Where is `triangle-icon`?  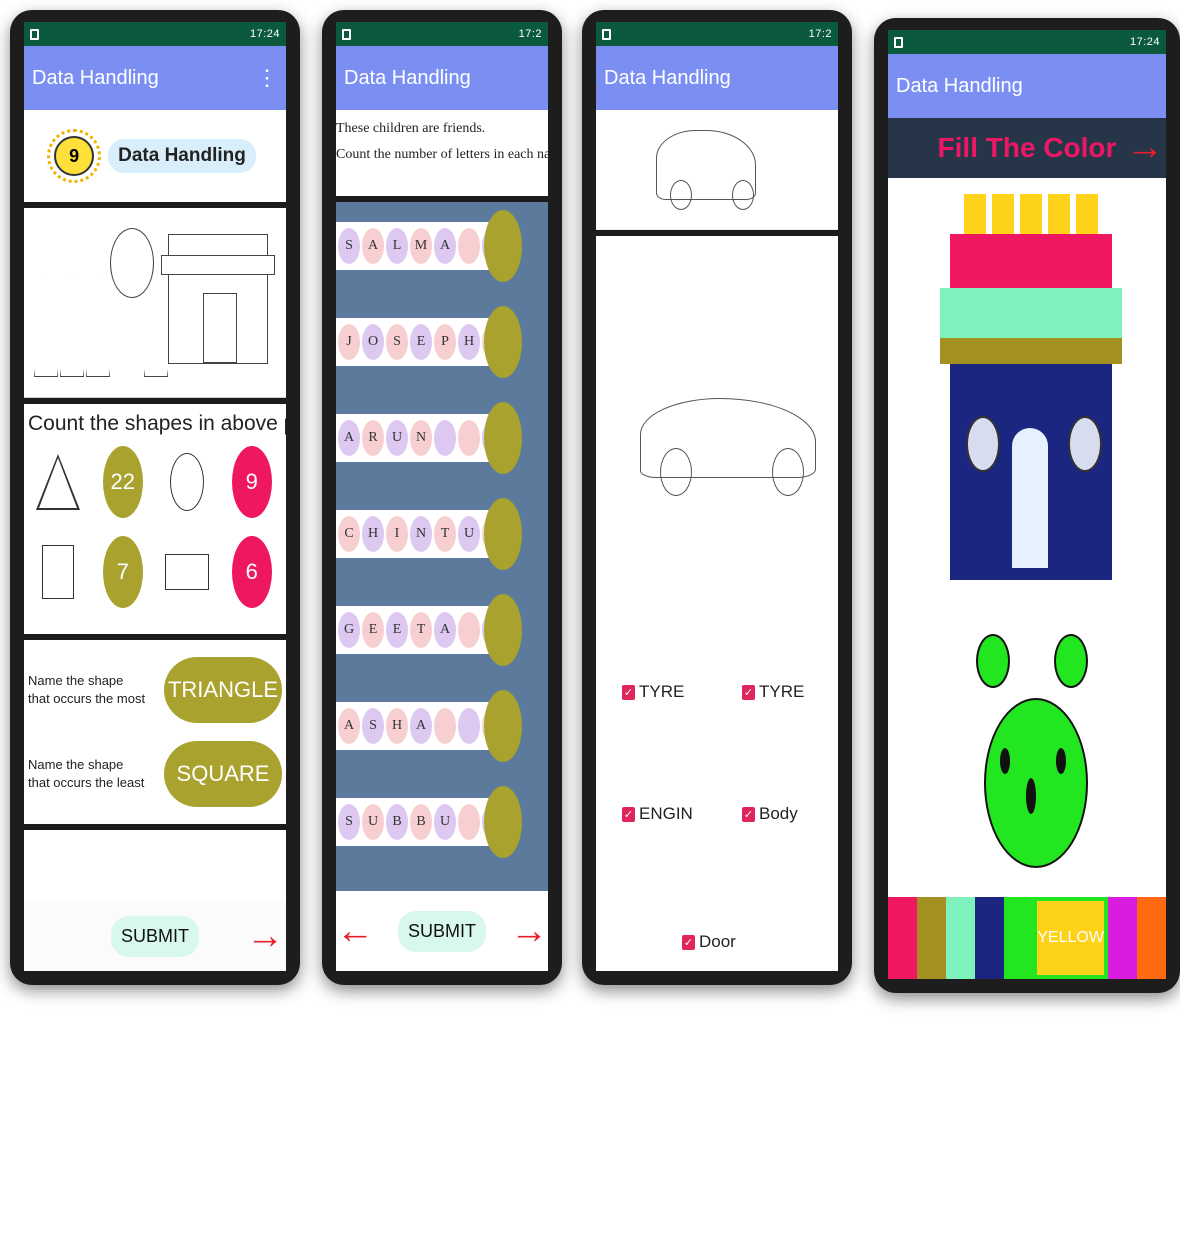
triangle-icon is located at coordinates (58, 482).